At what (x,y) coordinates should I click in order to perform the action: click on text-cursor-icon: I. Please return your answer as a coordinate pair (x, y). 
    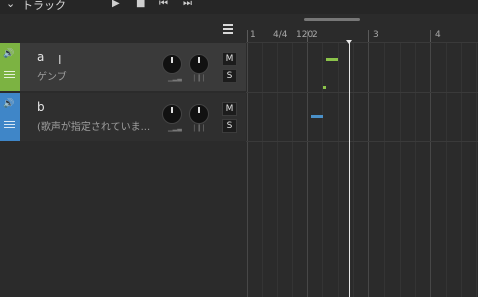
    Looking at the image, I should click on (60, 60).